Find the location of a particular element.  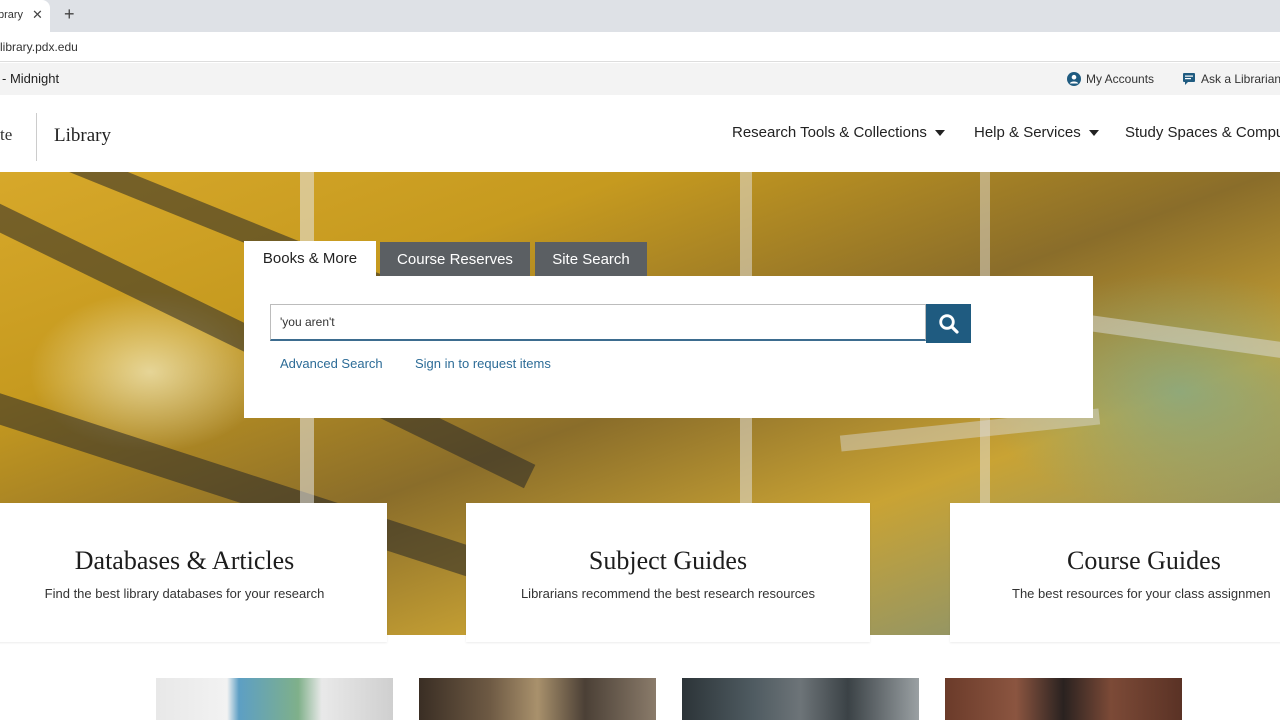

utility-bar: - Midnight My Accounts Ask a Librarian is located at coordinates (640, 79).